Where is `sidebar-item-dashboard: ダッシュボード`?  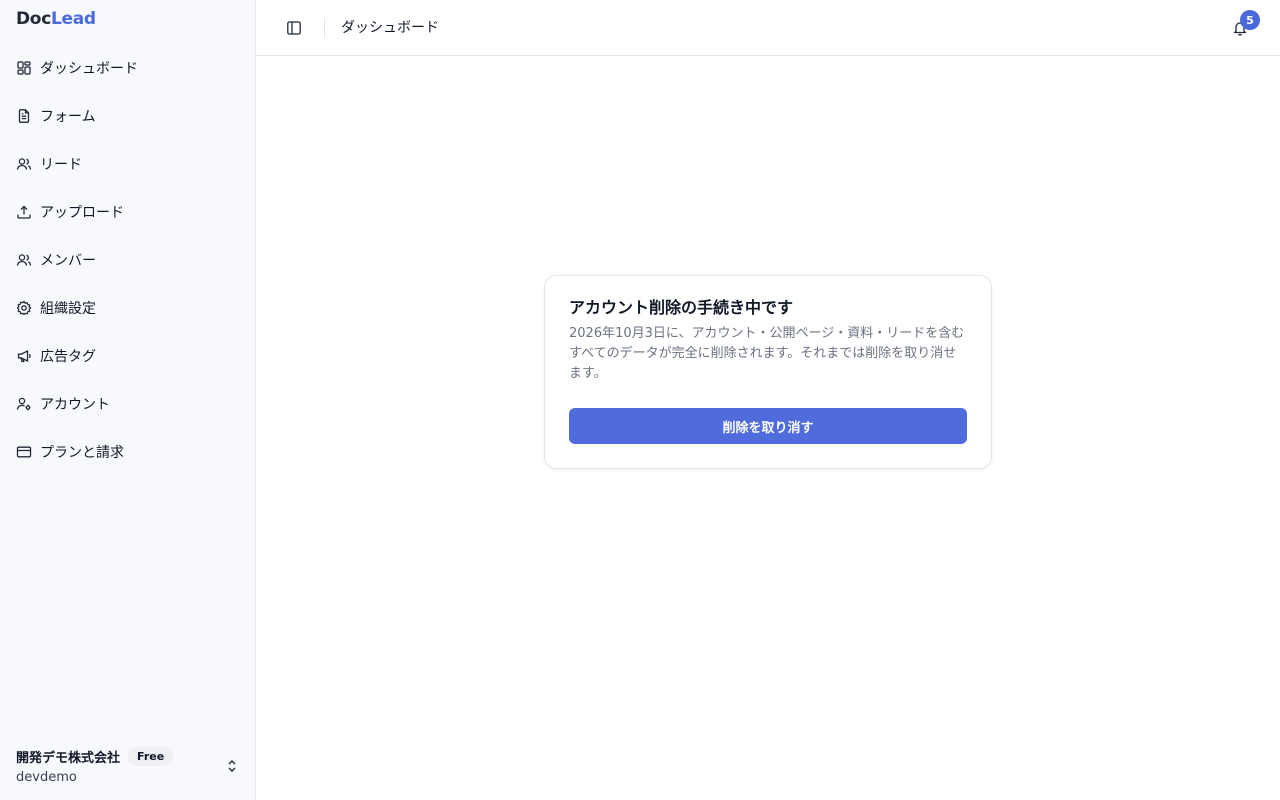 sidebar-item-dashboard: ダッシュボード is located at coordinates (128, 68).